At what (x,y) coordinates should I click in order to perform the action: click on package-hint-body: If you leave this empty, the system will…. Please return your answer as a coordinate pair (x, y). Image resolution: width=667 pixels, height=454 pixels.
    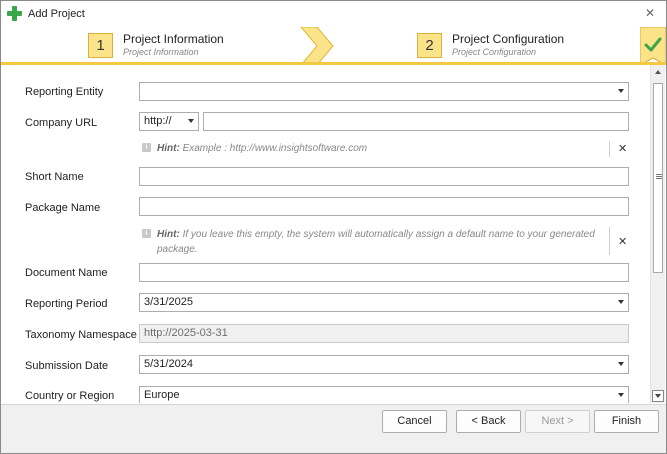
    Looking at the image, I should click on (376, 242).